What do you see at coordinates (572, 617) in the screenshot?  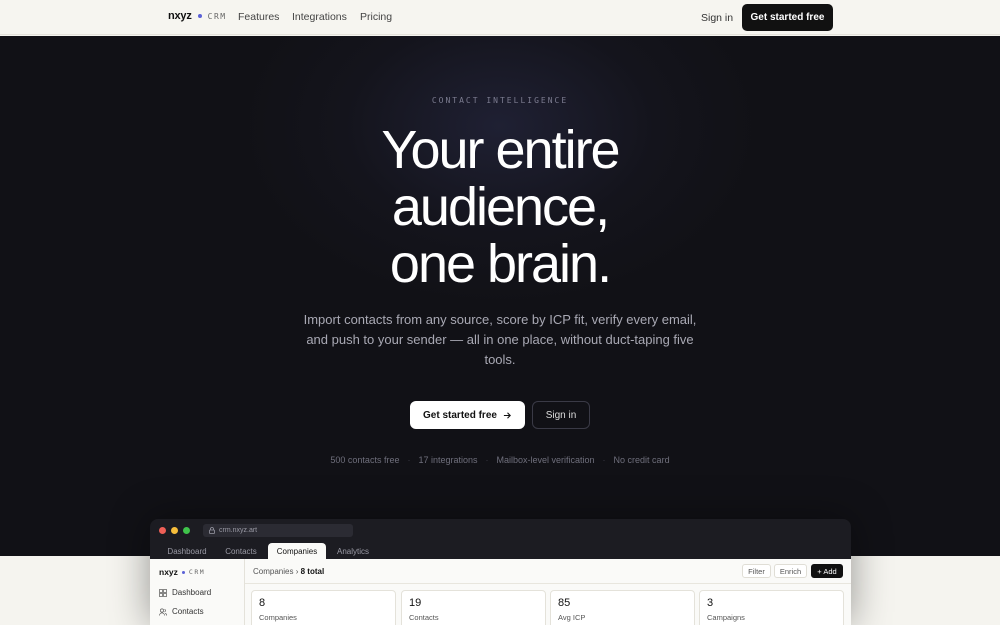 I see `stat-label: Avg ICP` at bounding box center [572, 617].